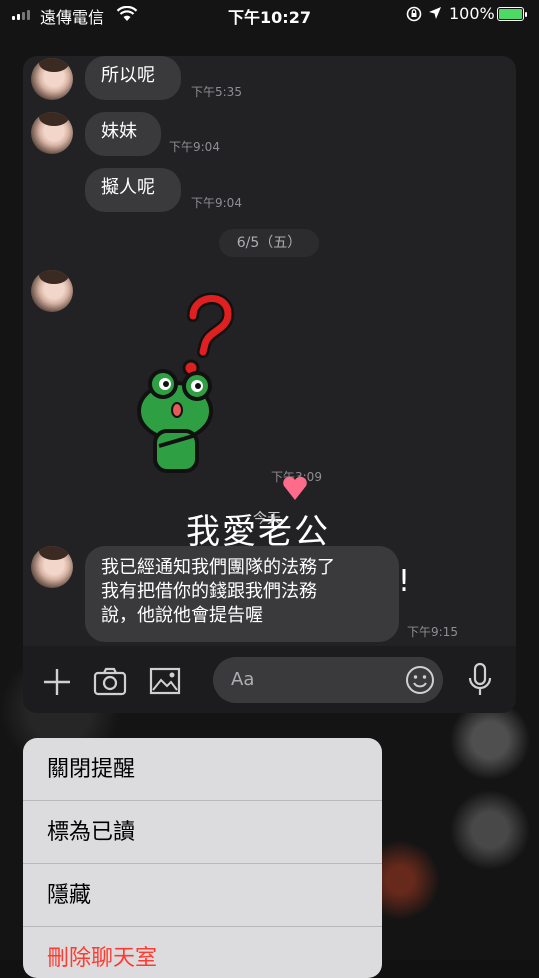  What do you see at coordinates (267, 519) in the screenshot?
I see `today-separator: 今天` at bounding box center [267, 519].